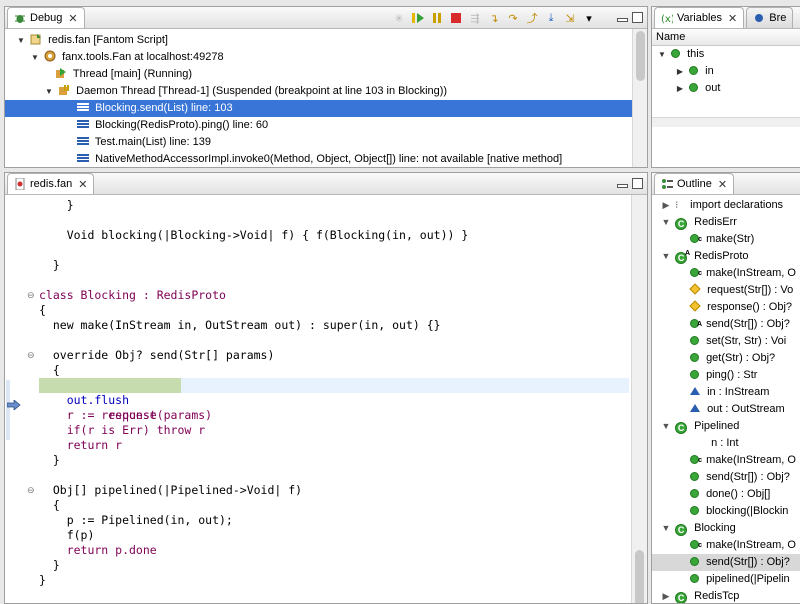  I want to click on variable-row-this: ▼ this, so click(726, 54).